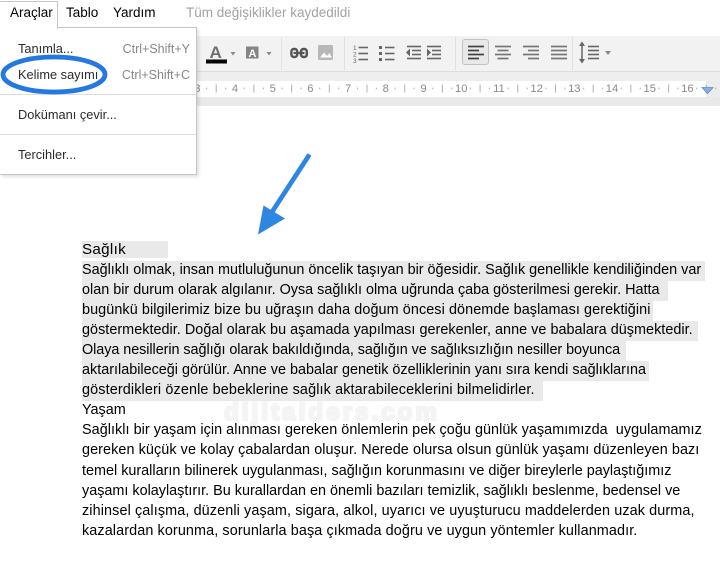 This screenshot has width=720, height=561. Describe the element at coordinates (574, 89) in the screenshot. I see `svg-text: 13` at that location.